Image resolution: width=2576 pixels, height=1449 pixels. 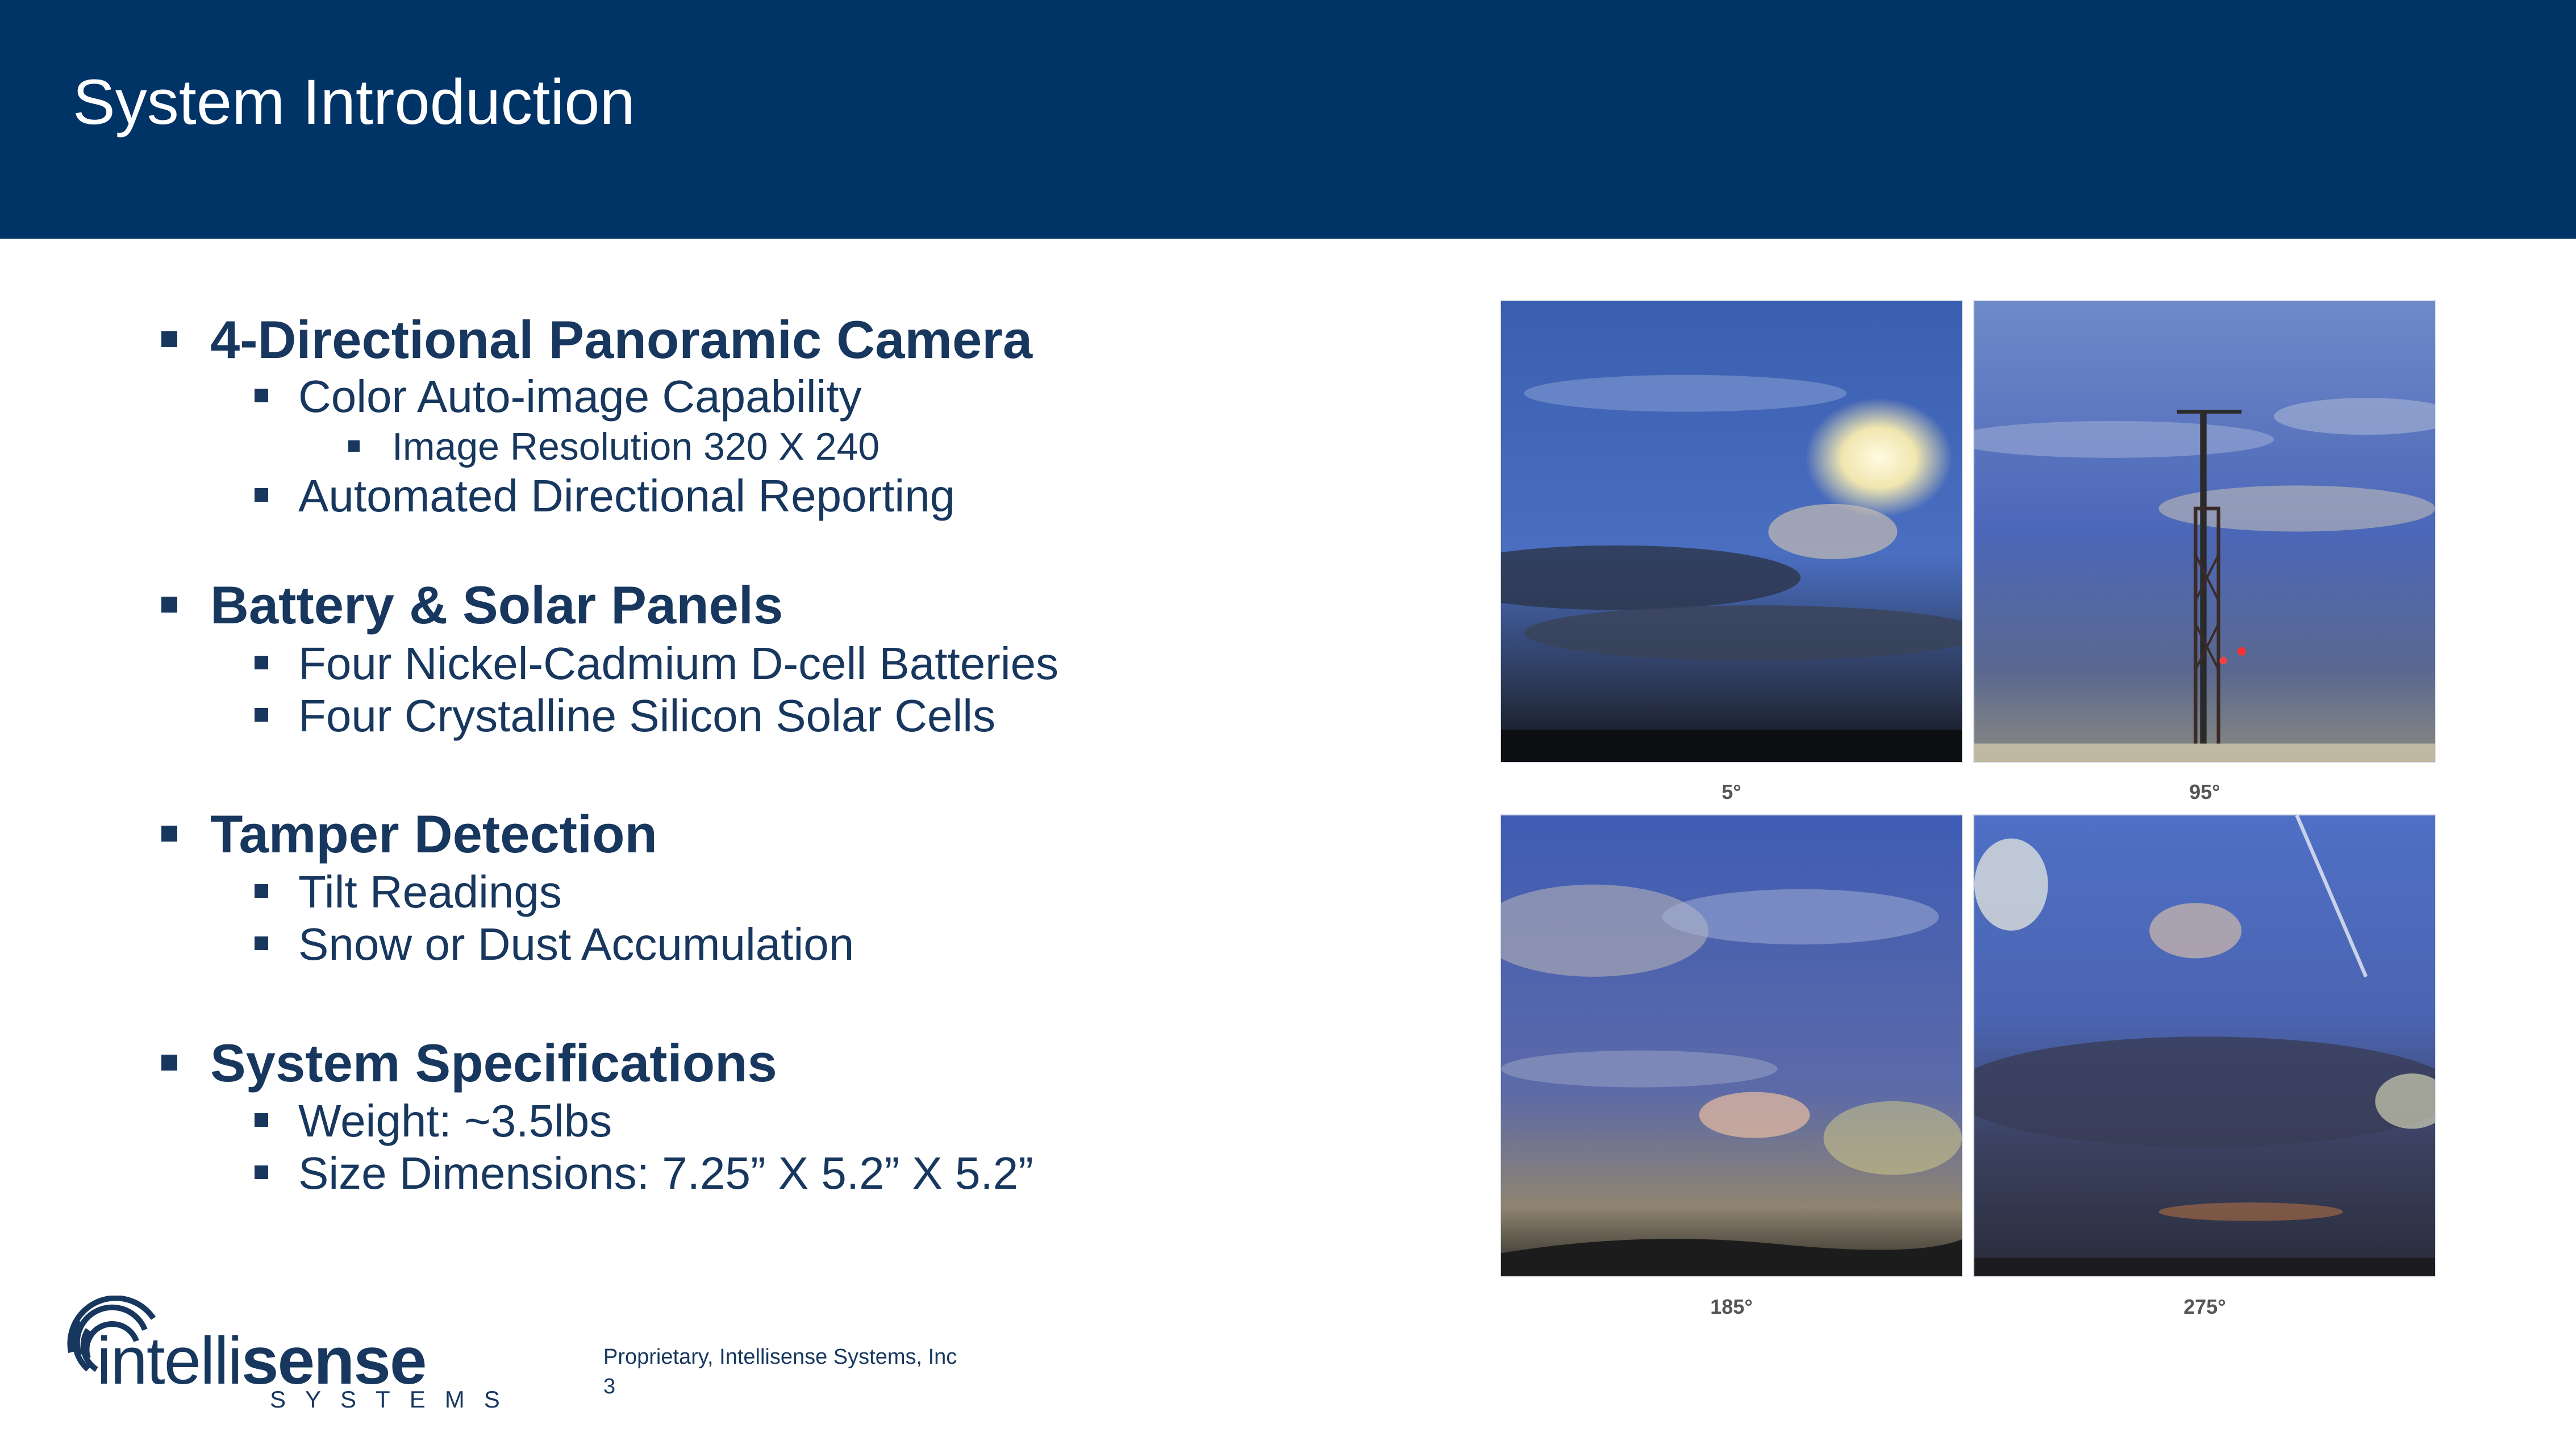 What do you see at coordinates (780, 1357) in the screenshot?
I see `footer-proprietary: Proprietary, Intellisense Systems, Inc` at bounding box center [780, 1357].